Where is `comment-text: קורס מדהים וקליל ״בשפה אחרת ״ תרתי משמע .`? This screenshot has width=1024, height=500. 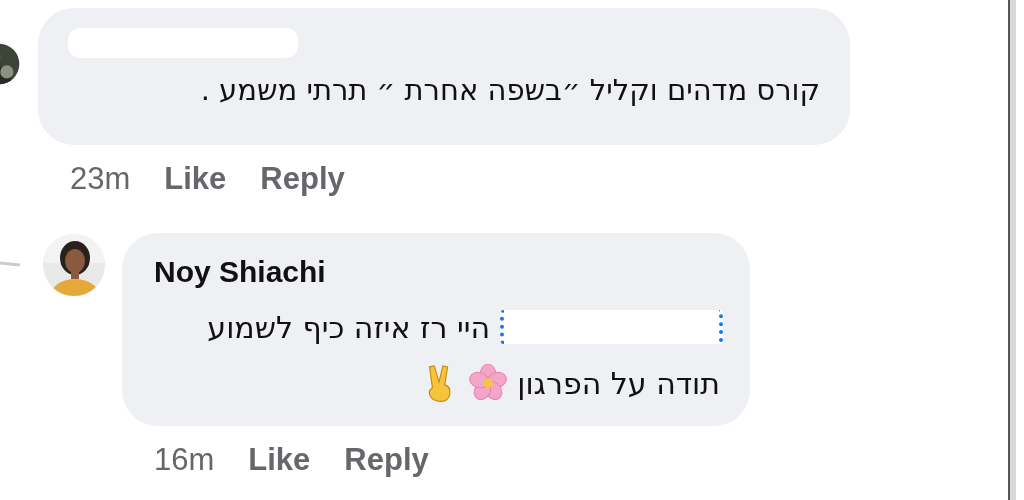 comment-text: קורס מדהים וקליל ״בשפה אחרת ״ תרתי משמע . is located at coordinates (510, 90).